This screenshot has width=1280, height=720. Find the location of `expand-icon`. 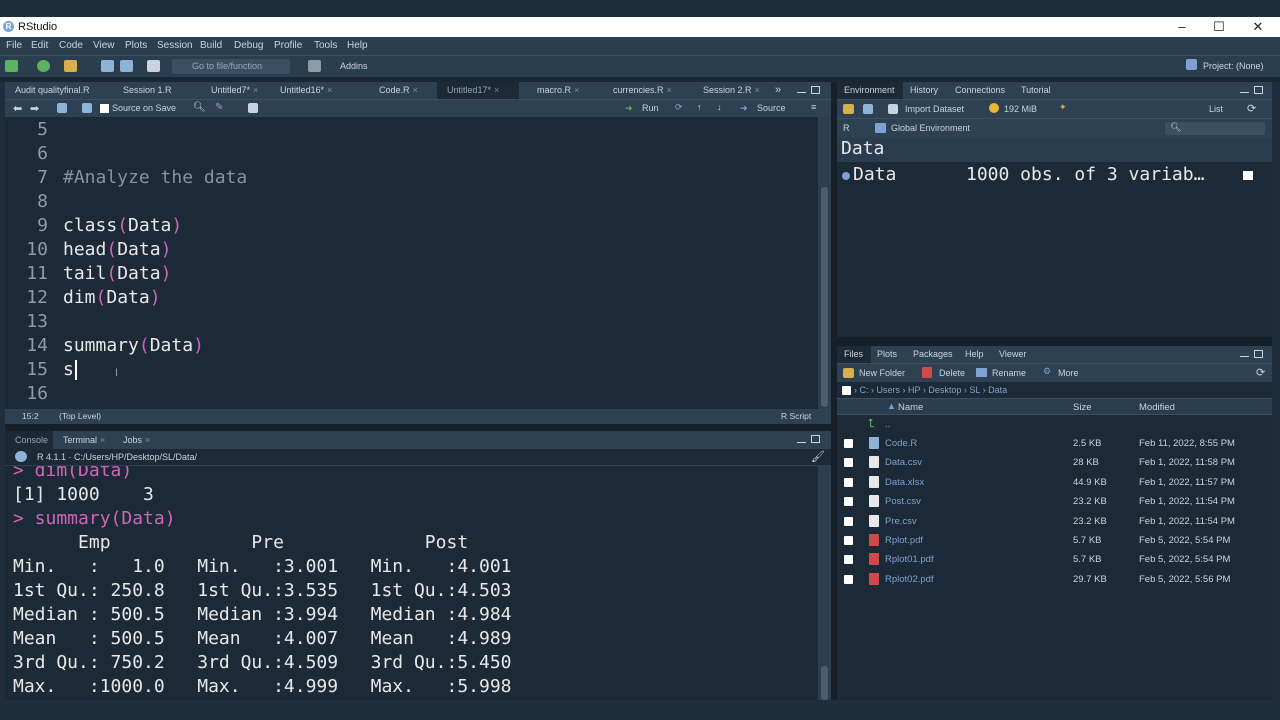

expand-icon is located at coordinates (846, 176).